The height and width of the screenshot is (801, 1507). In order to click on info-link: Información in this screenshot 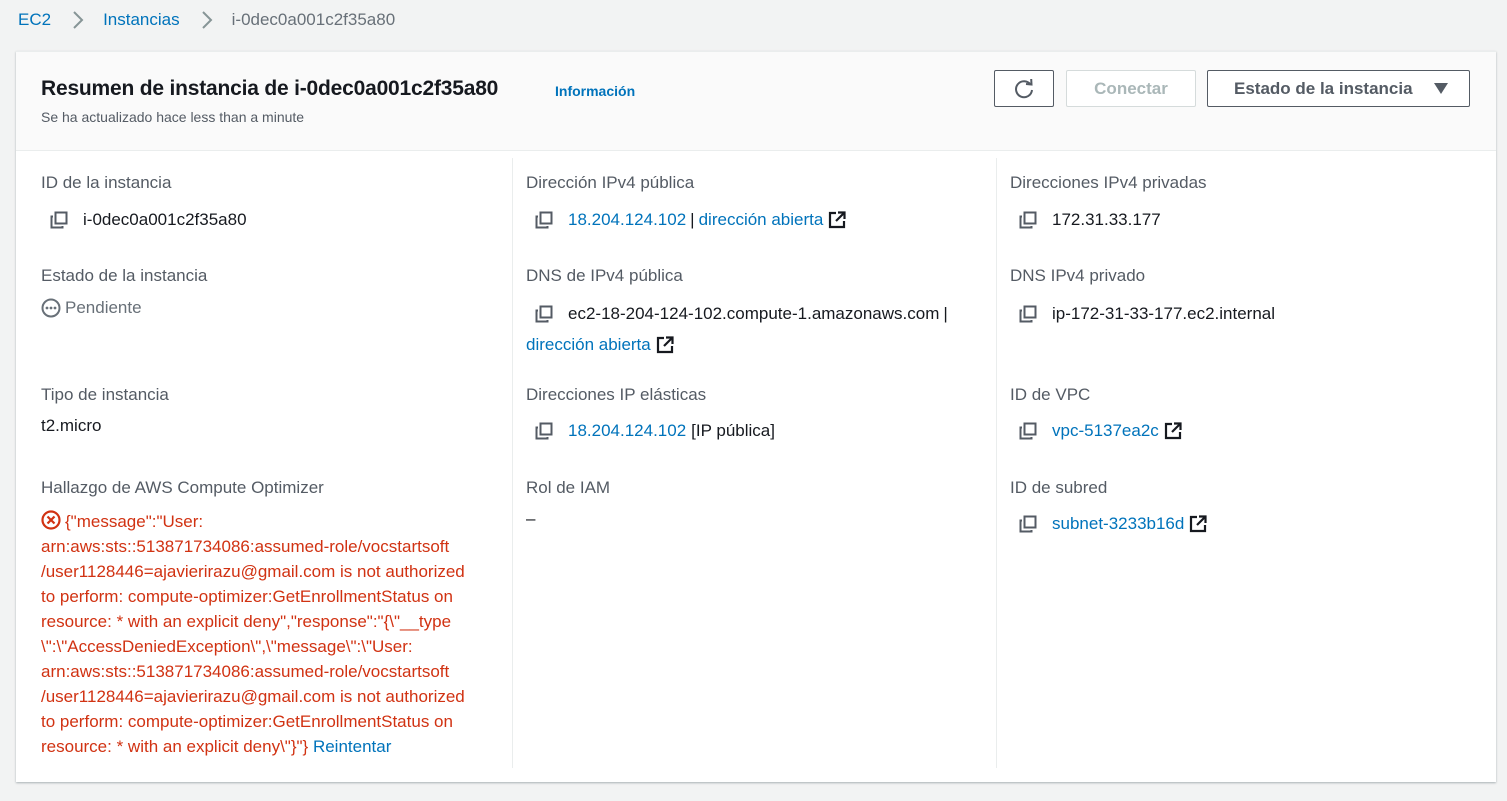, I will do `click(595, 91)`.